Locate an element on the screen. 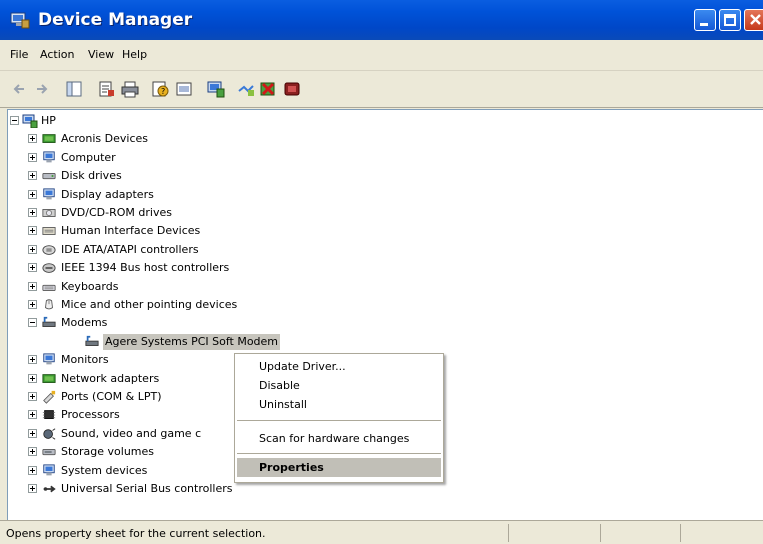 This screenshot has width=763, height=544. tree-item-label: Keyboards is located at coordinates (90, 286).